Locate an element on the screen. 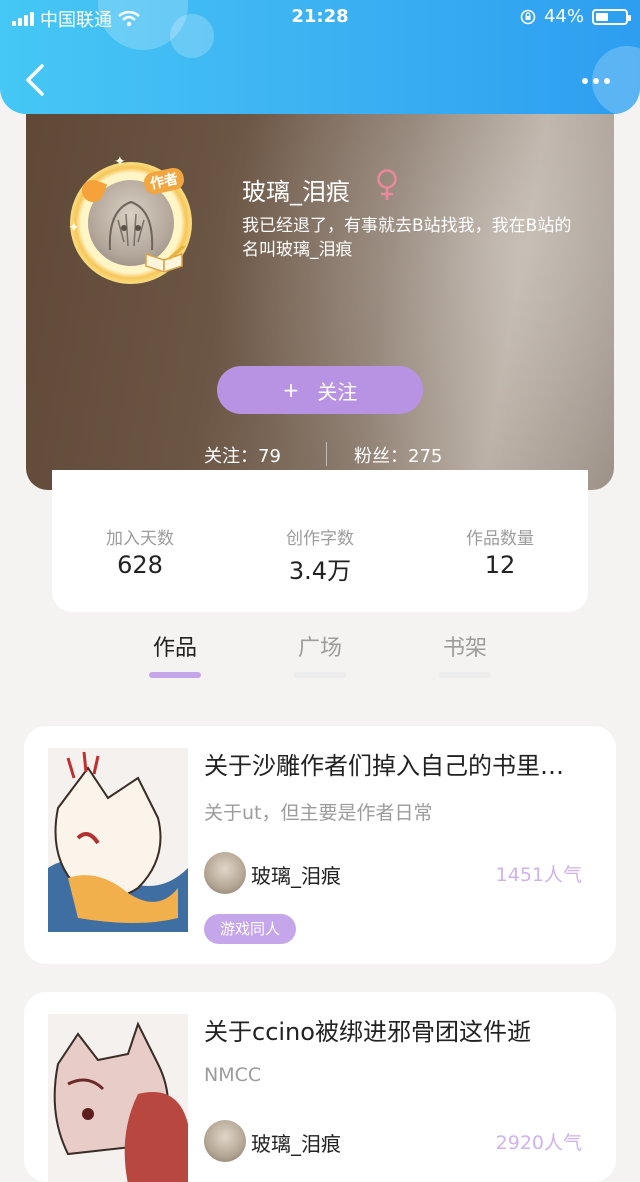 The height and width of the screenshot is (1182, 640). work-tag: 游戏同人 is located at coordinates (250, 929).